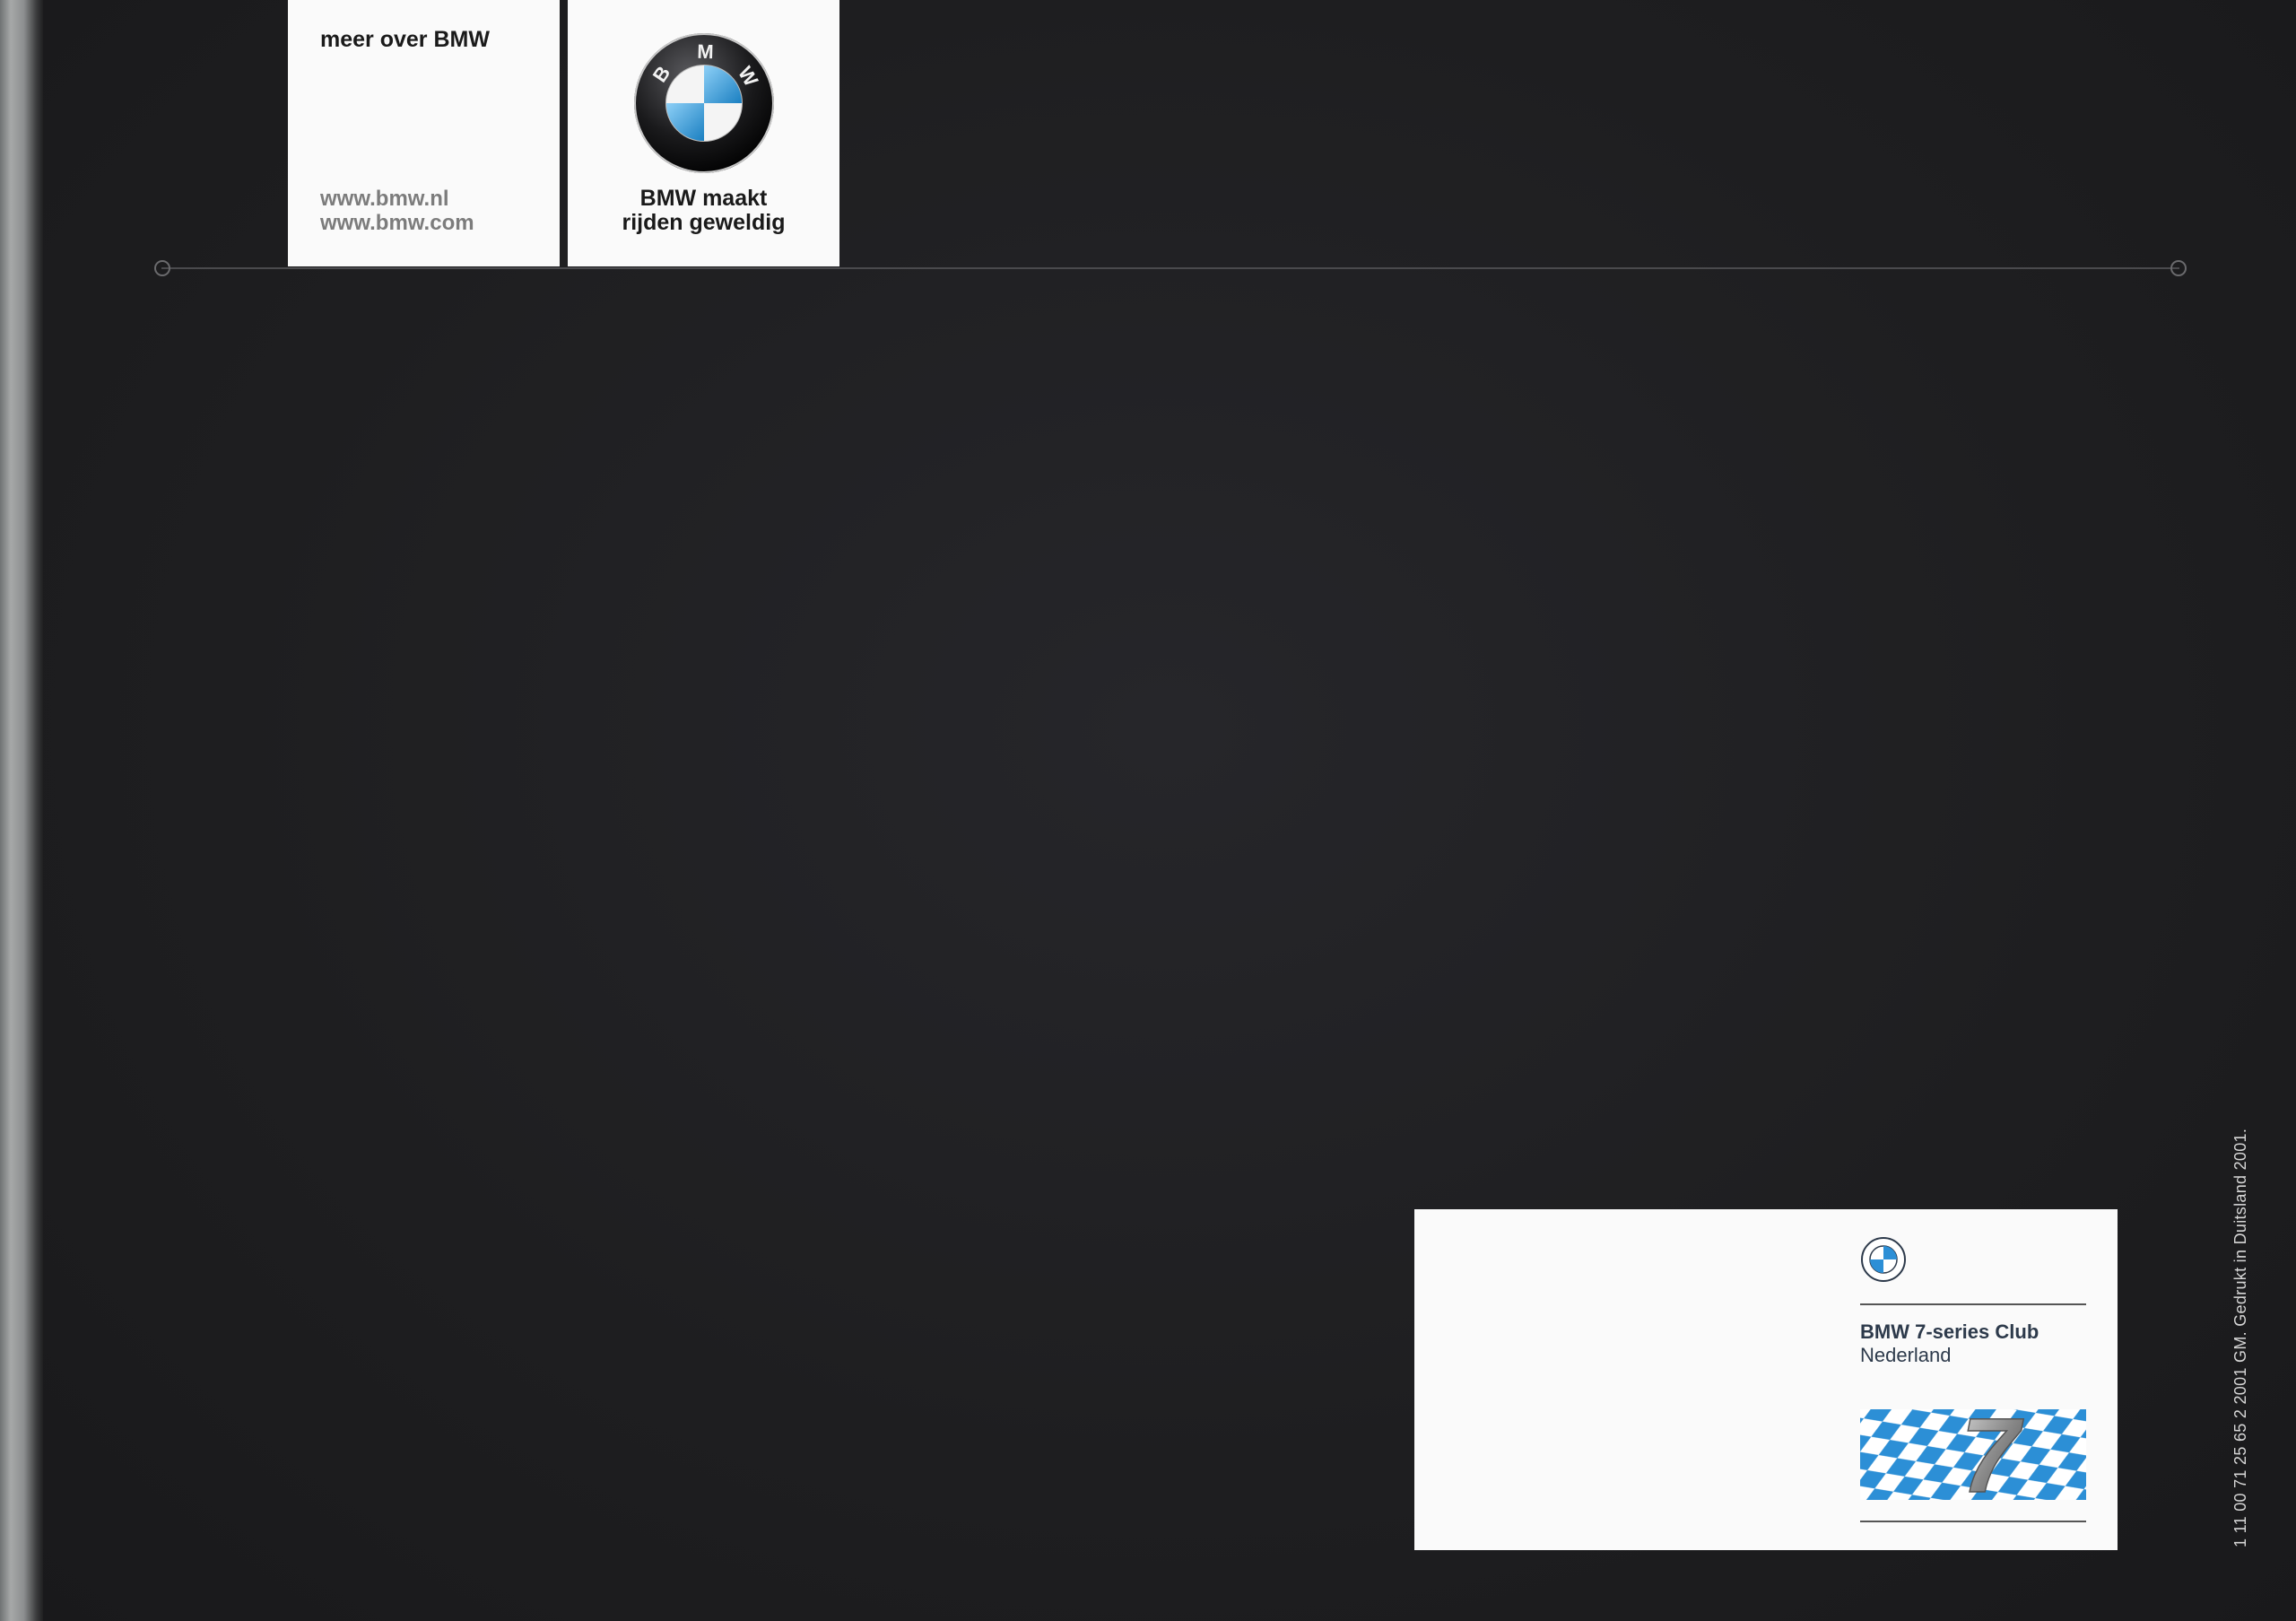 The height and width of the screenshot is (1621, 2296). I want to click on club-divider-top, so click(1973, 1304).